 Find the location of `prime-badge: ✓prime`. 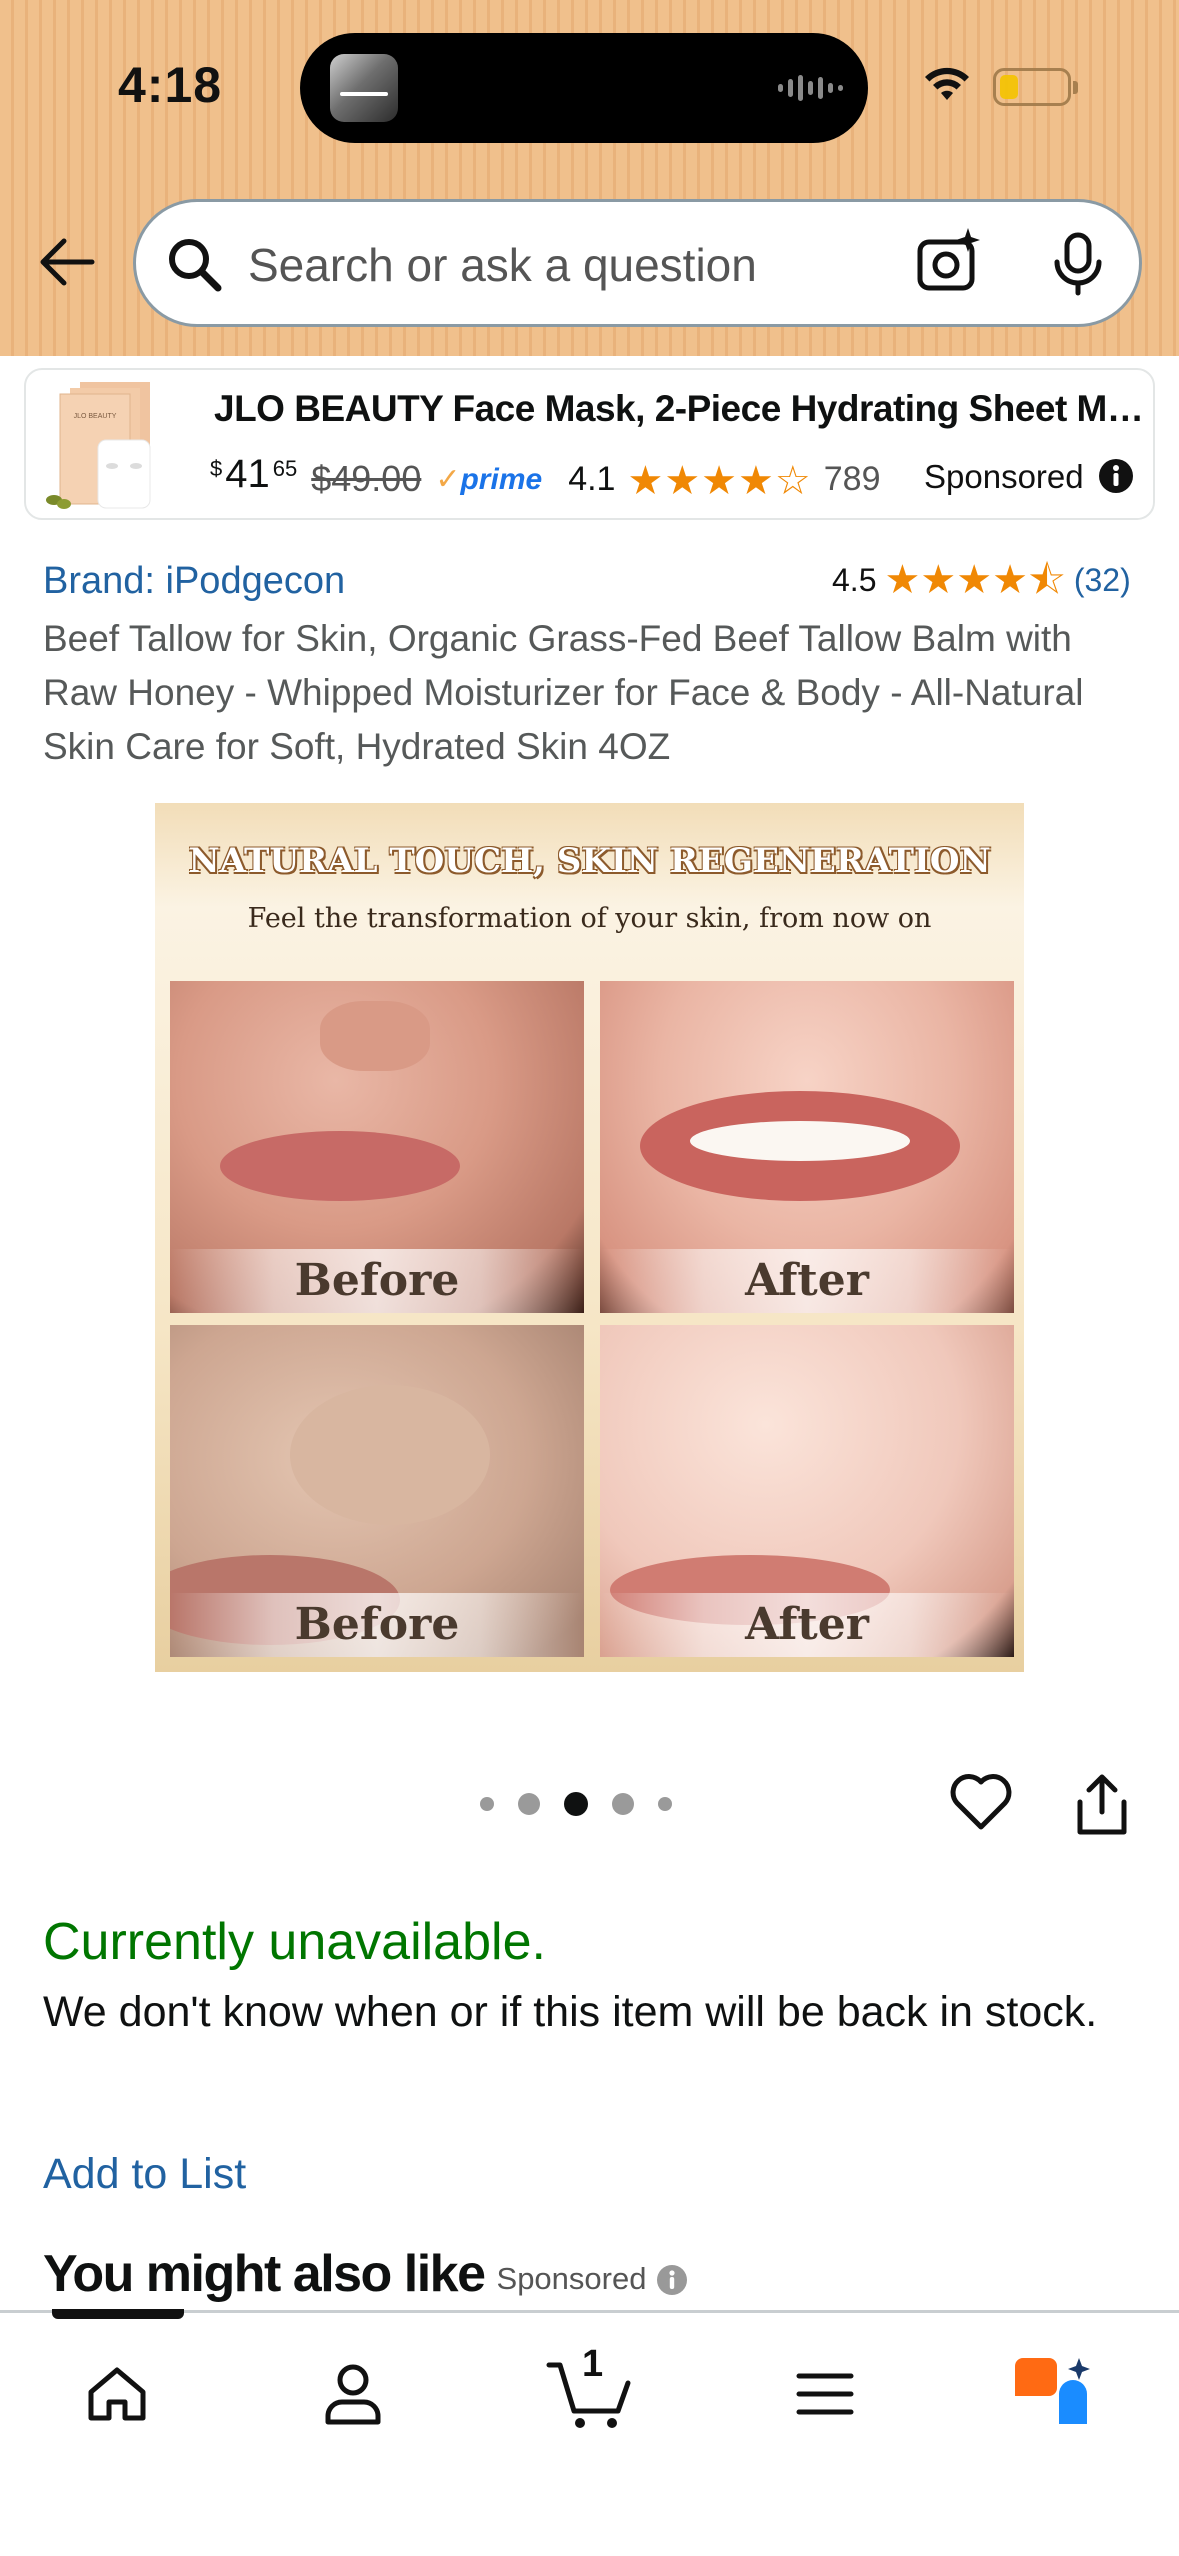

prime-badge: ✓prime is located at coordinates (489, 479).